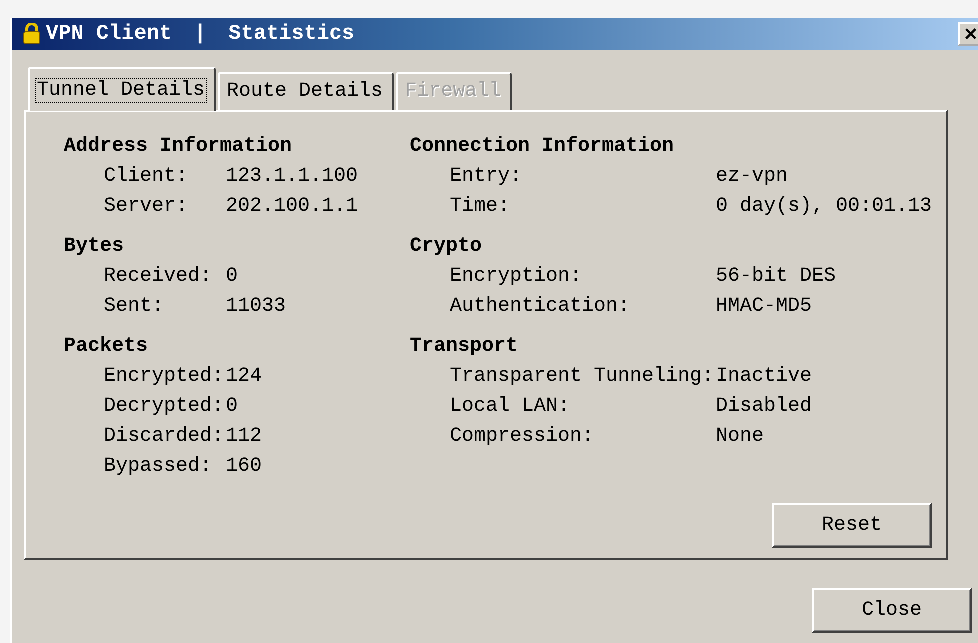 This screenshot has width=978, height=643. What do you see at coordinates (292, 176) in the screenshot?
I see `field-value: 123.1.1.100` at bounding box center [292, 176].